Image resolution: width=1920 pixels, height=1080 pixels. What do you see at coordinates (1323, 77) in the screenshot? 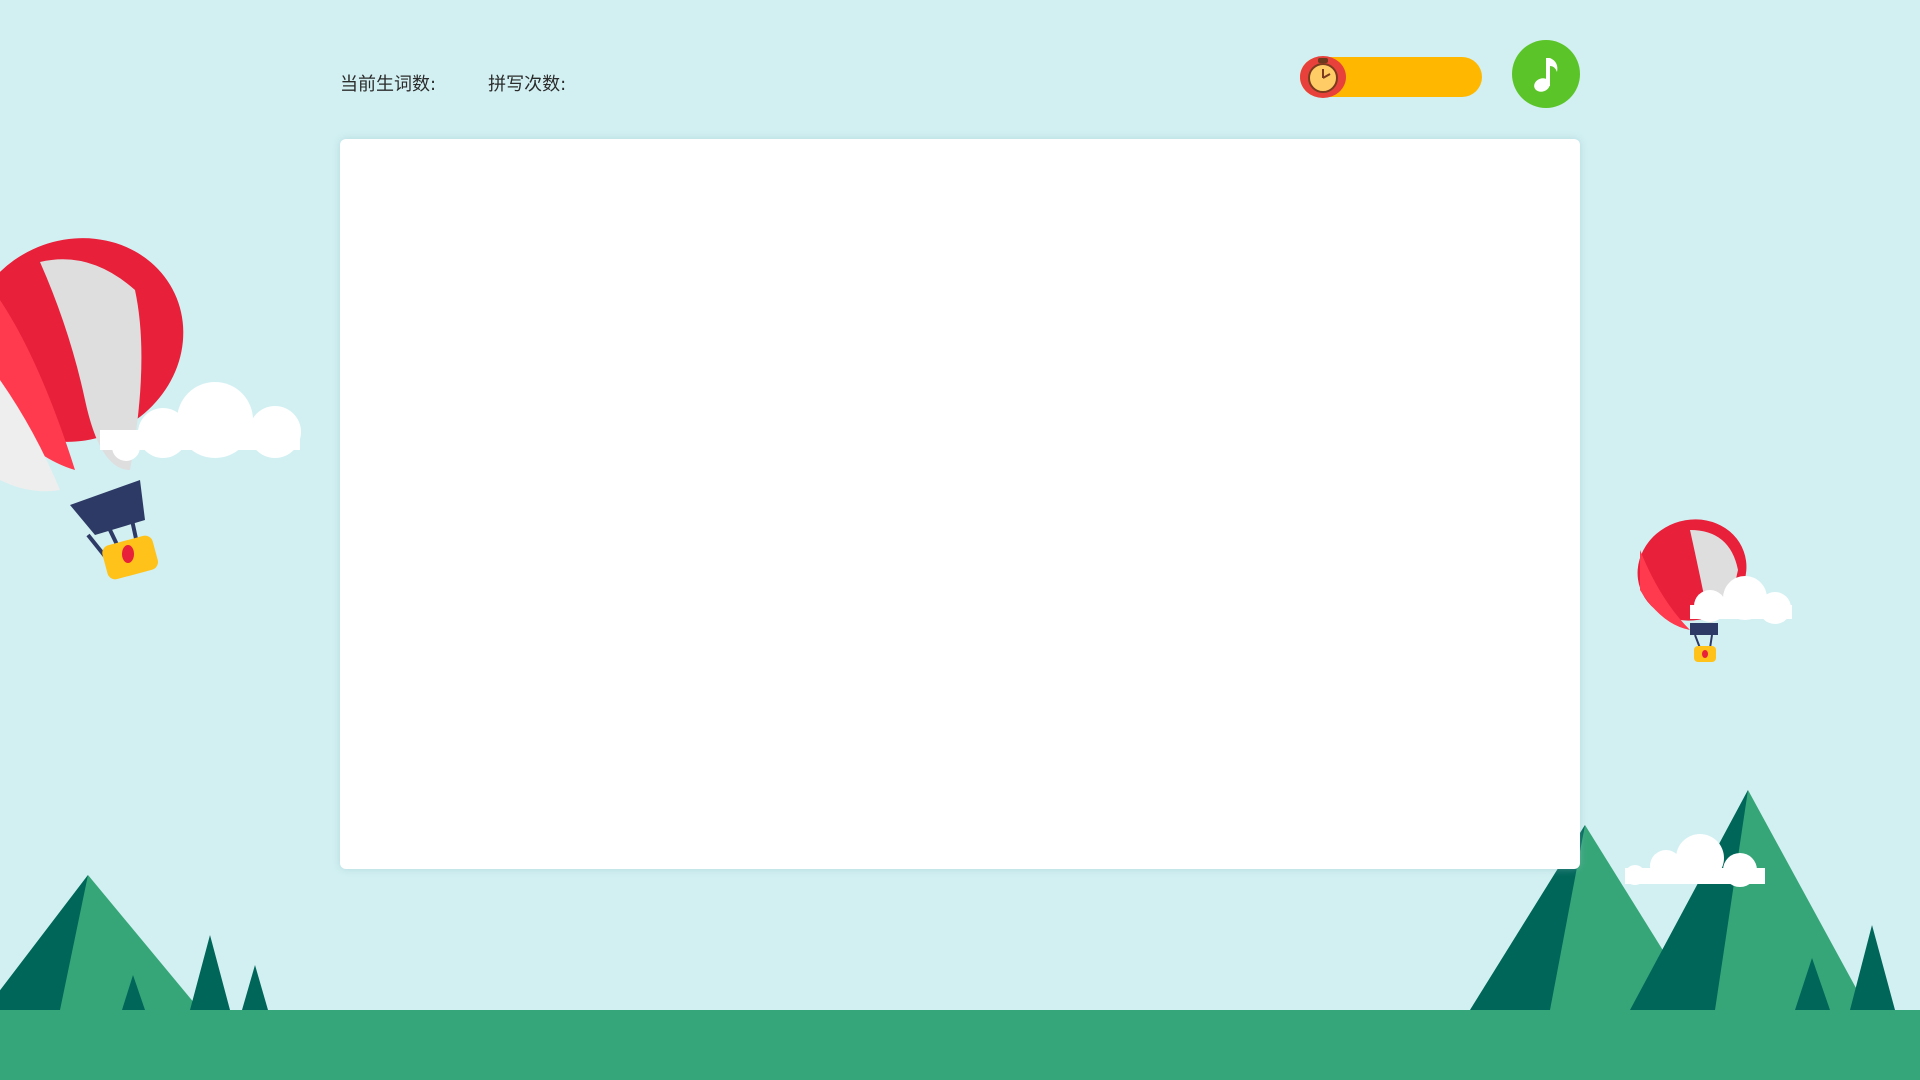
I see `alarm-clock-icon` at bounding box center [1323, 77].